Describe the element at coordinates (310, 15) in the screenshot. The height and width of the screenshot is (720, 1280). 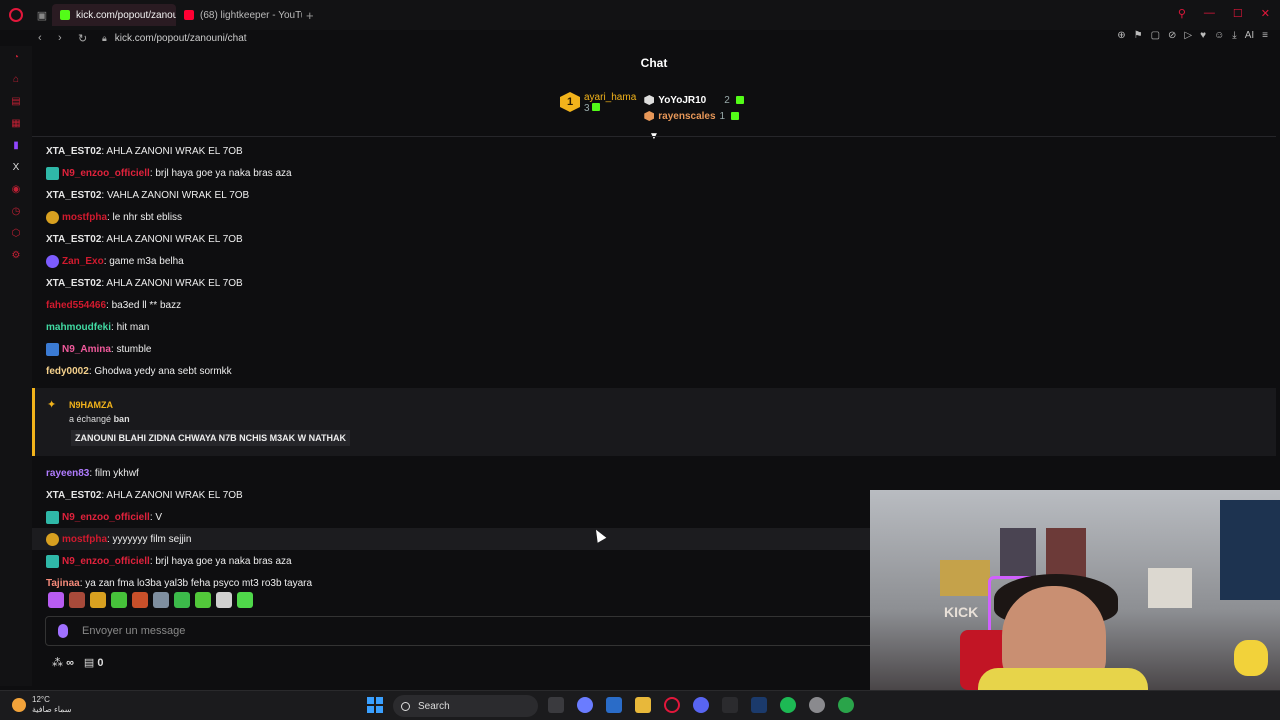
I see `new-tab-icon: +` at that location.